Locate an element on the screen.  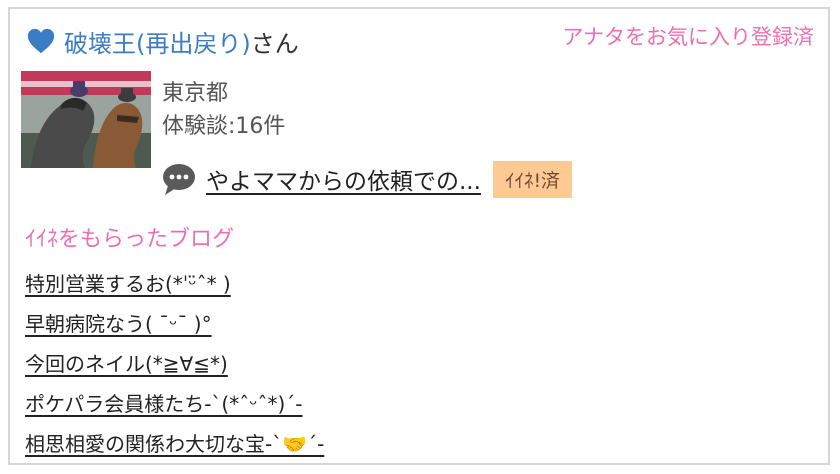
username-link: 破壊王(再出戻り) is located at coordinates (157, 41).